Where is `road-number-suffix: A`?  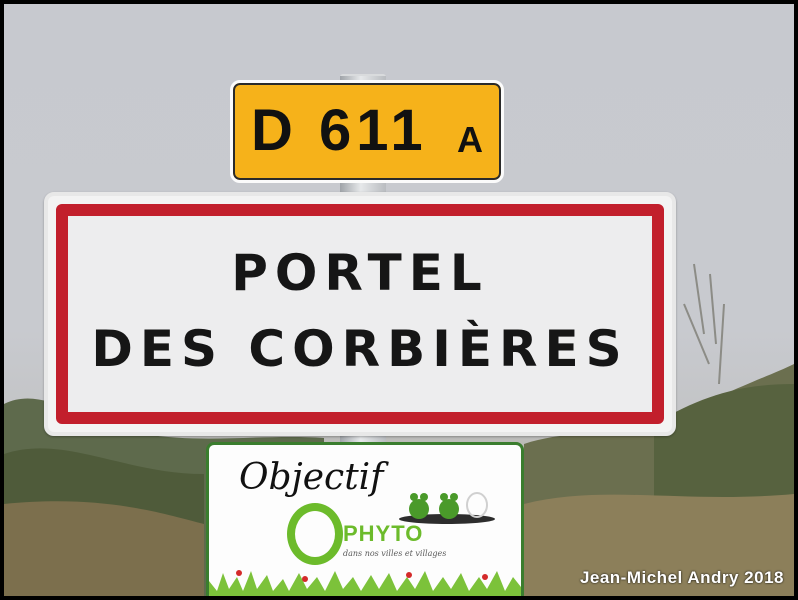
road-number-suffix: A is located at coordinates (470, 139).